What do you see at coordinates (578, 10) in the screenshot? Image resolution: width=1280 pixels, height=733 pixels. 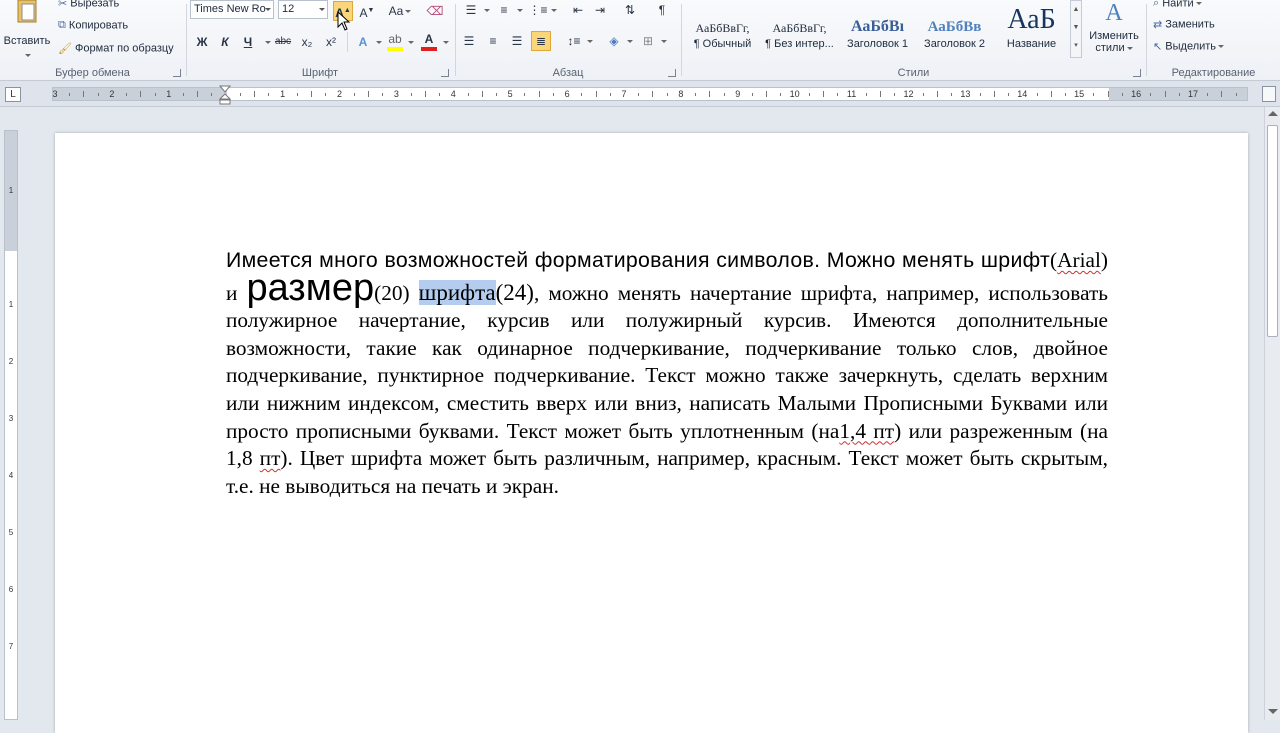 I see `decrease-indent-button: ⇤` at bounding box center [578, 10].